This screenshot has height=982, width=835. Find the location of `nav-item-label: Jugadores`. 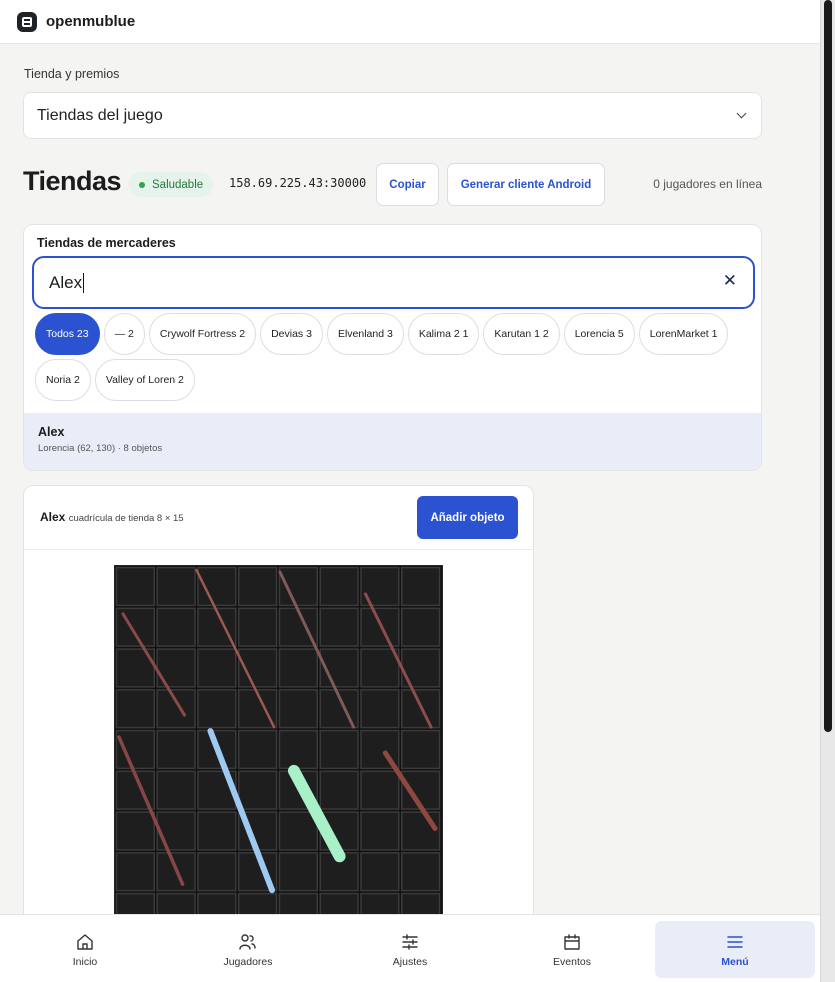

nav-item-label: Jugadores is located at coordinates (248, 961).